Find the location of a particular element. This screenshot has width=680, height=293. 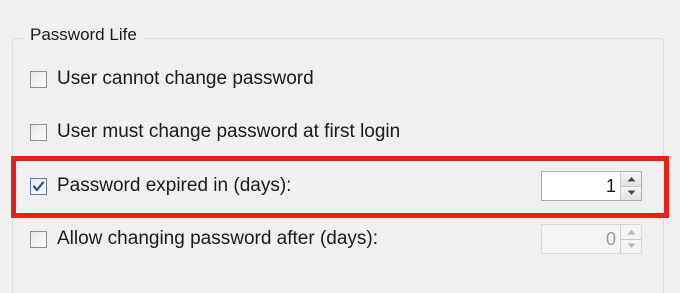

expired-in-days-stepper: 1 is located at coordinates (591, 186).